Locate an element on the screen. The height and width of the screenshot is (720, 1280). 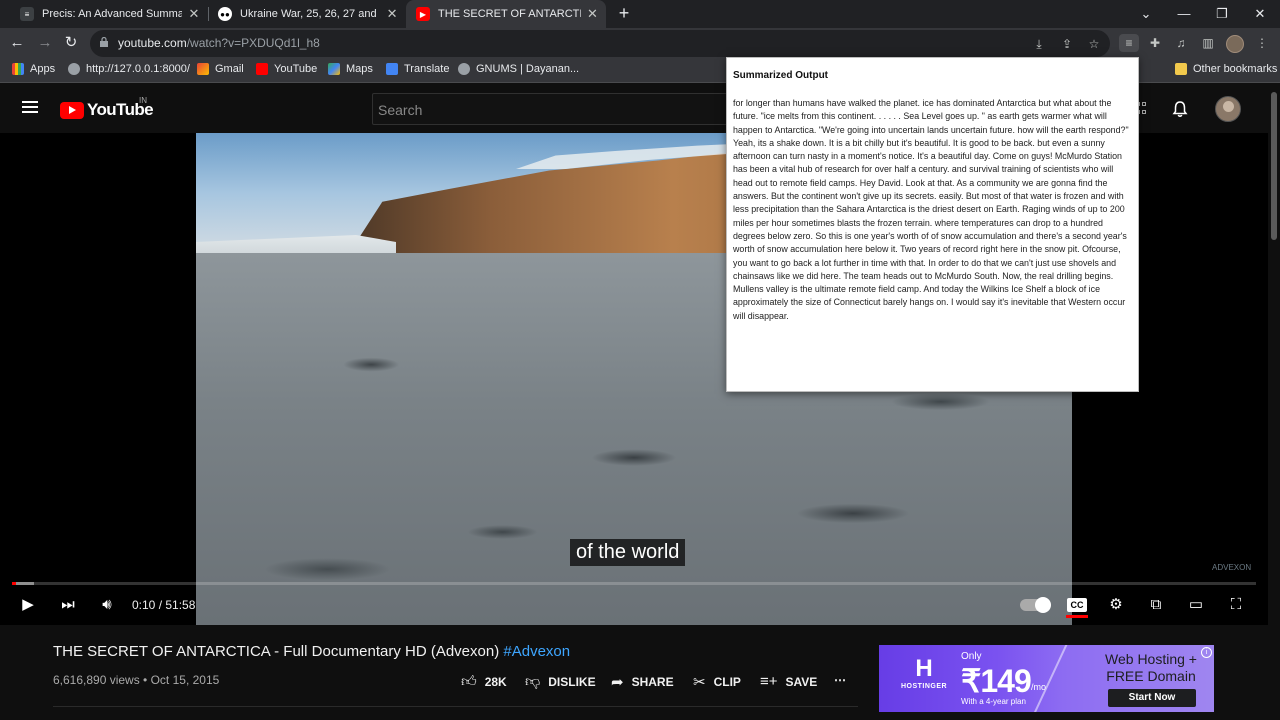
save-button: ≡+ SAVE is located at coordinates (788, 681).